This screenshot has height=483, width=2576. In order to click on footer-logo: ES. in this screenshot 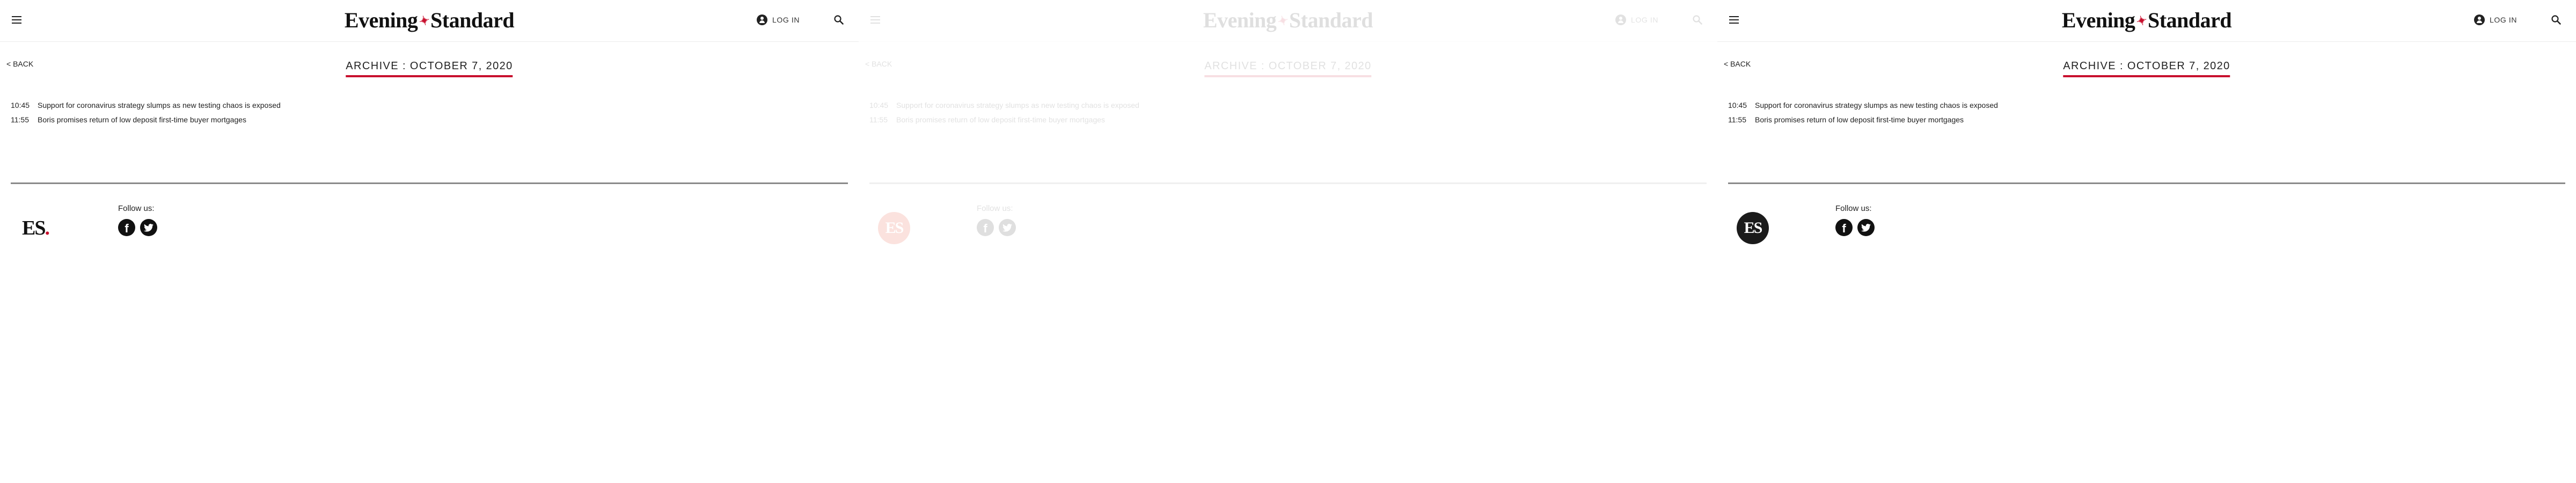, I will do `click(35, 228)`.